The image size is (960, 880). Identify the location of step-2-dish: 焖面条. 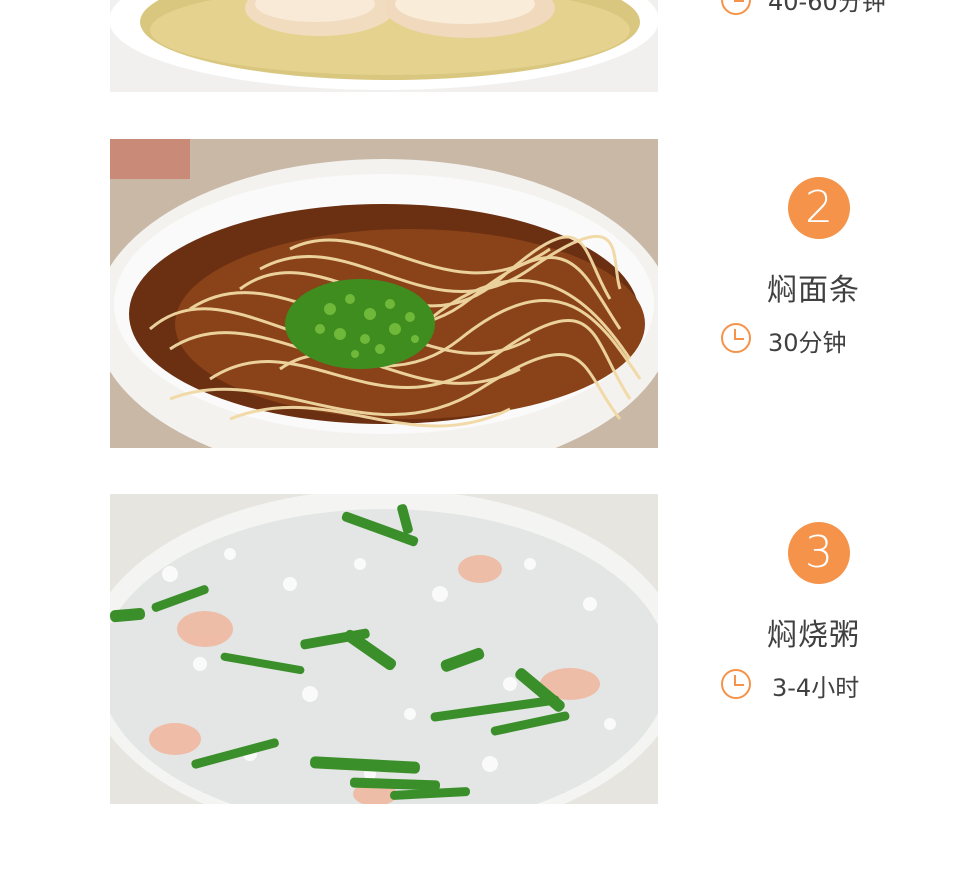
(813, 290).